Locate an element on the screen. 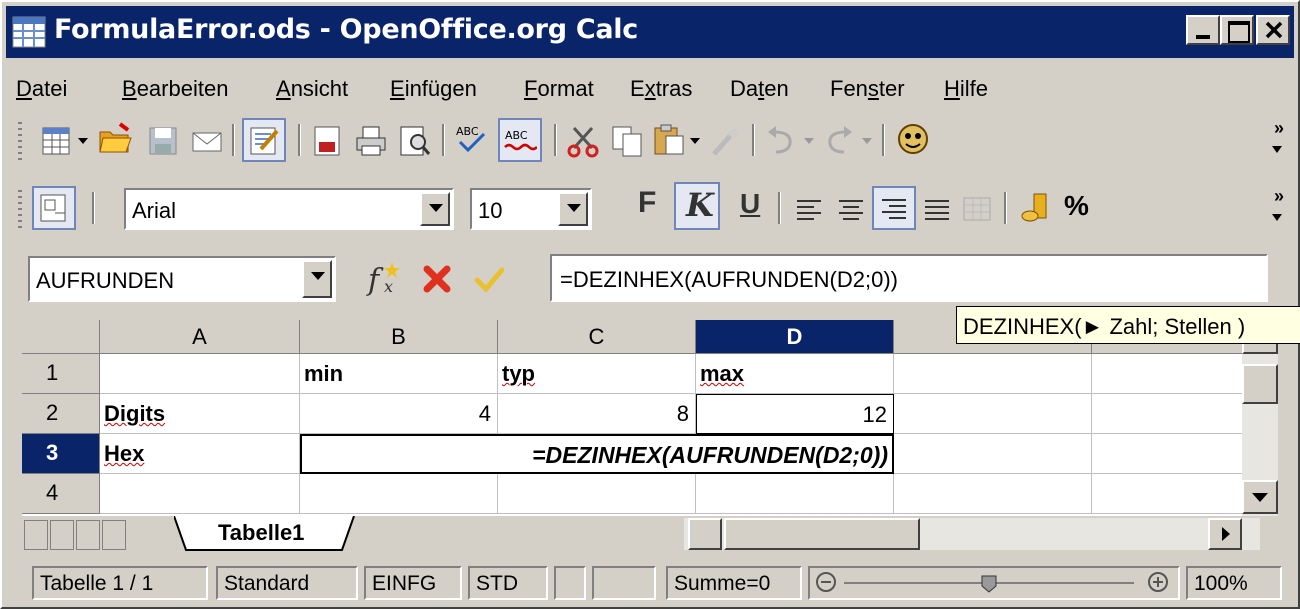 This screenshot has width=1300, height=609. export-pdf-icon is located at coordinates (327, 141).